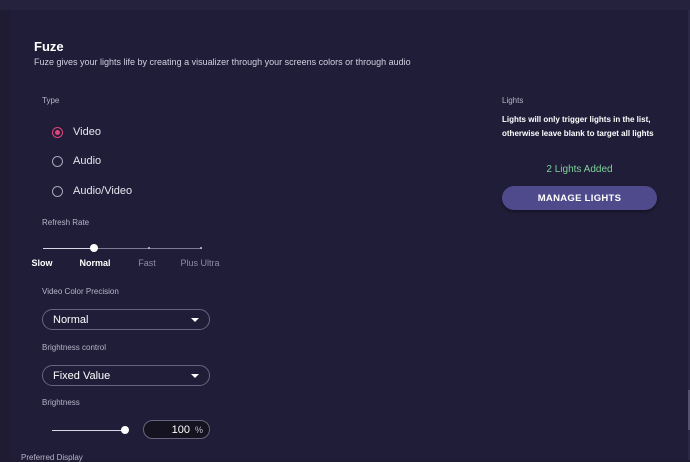  I want to click on brightness-value: 100, so click(180, 429).